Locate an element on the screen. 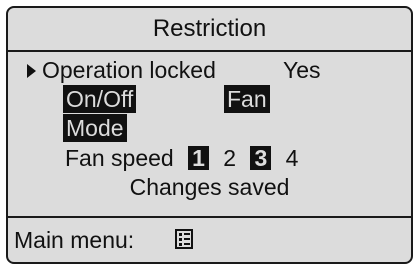 Image resolution: width=419 pixels, height=270 pixels. fan-speed-level-3: 3 is located at coordinates (261, 158).